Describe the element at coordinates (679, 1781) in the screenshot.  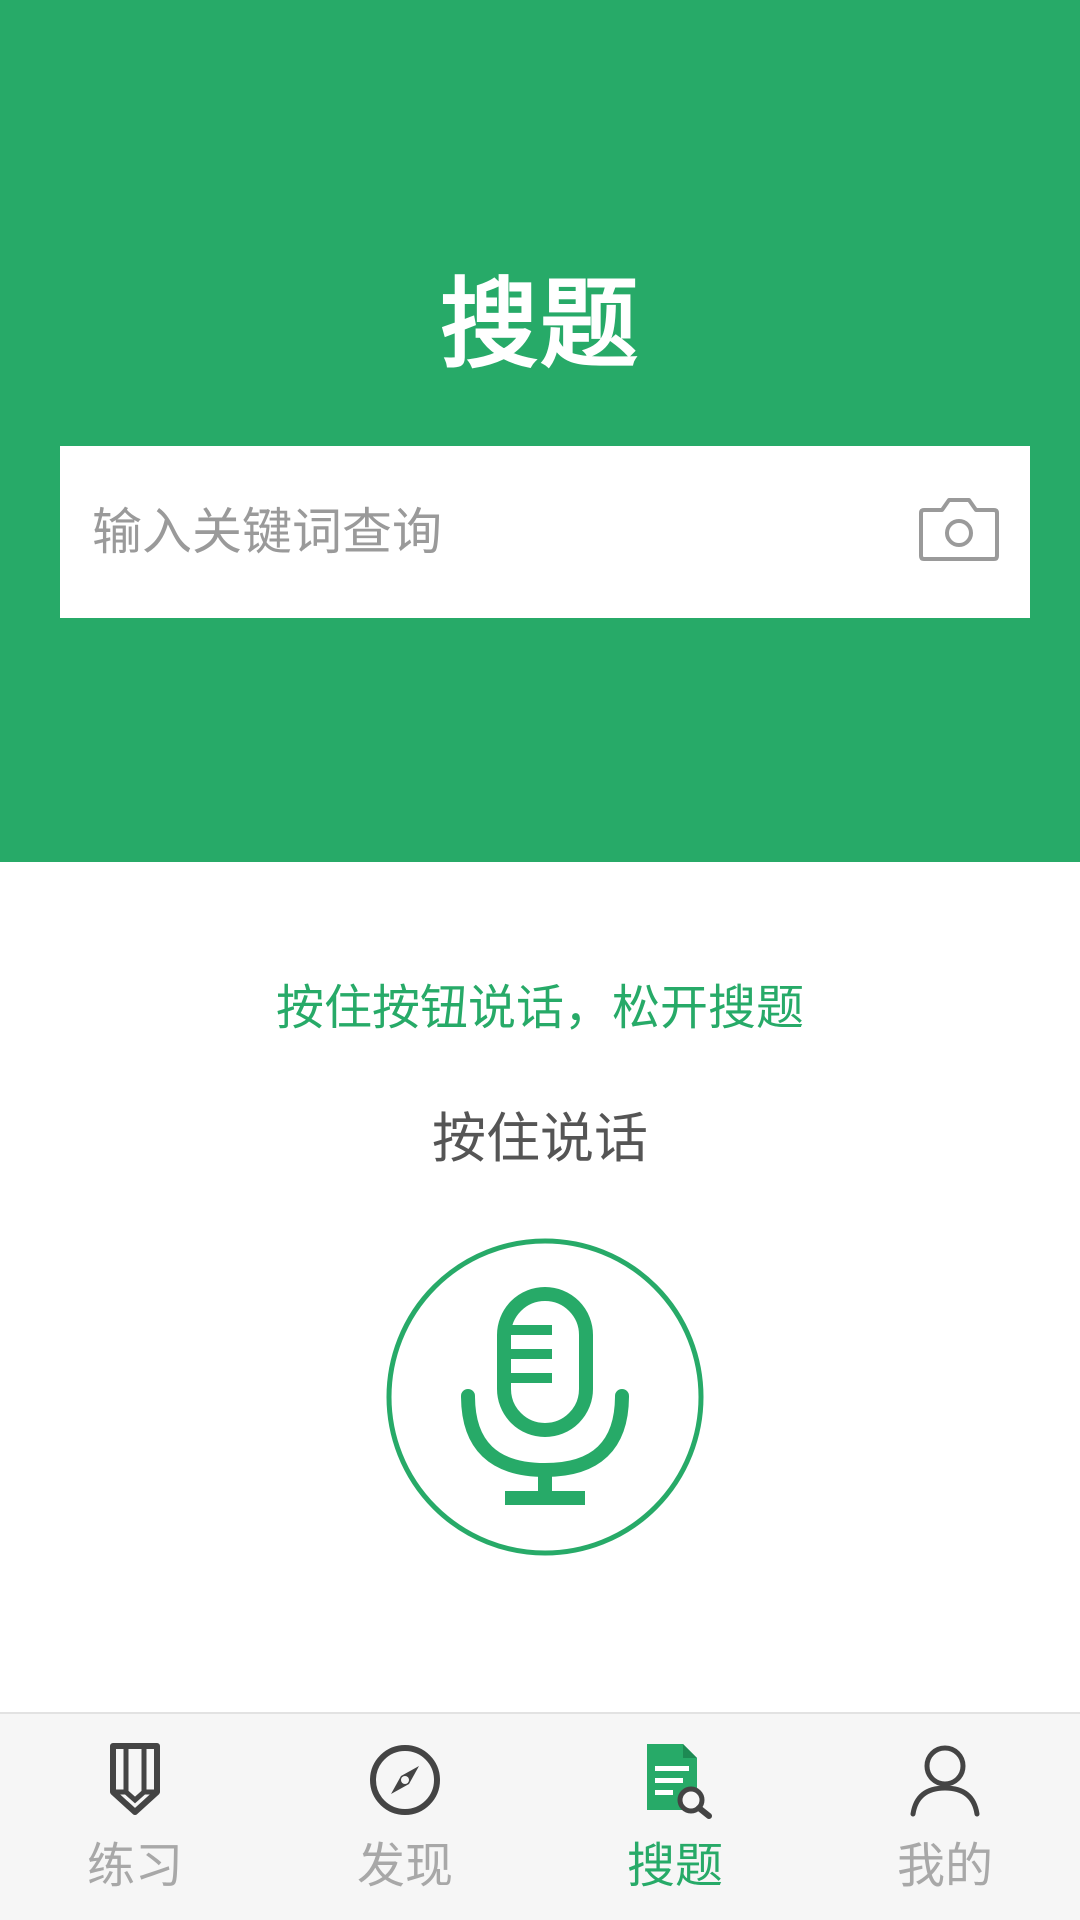
I see `search-document-icon` at that location.